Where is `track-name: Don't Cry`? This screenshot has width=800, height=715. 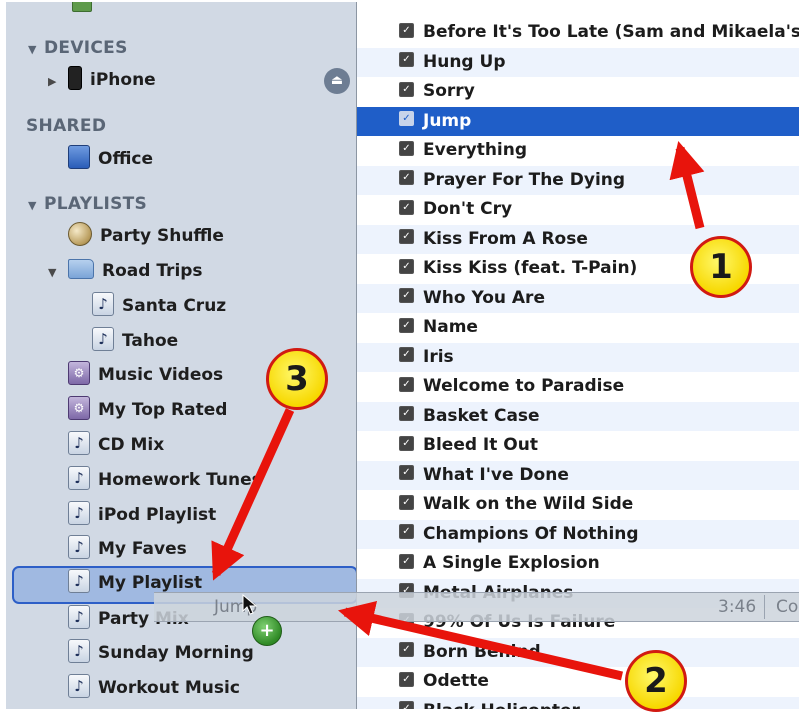
track-name: Don't Cry is located at coordinates (468, 209).